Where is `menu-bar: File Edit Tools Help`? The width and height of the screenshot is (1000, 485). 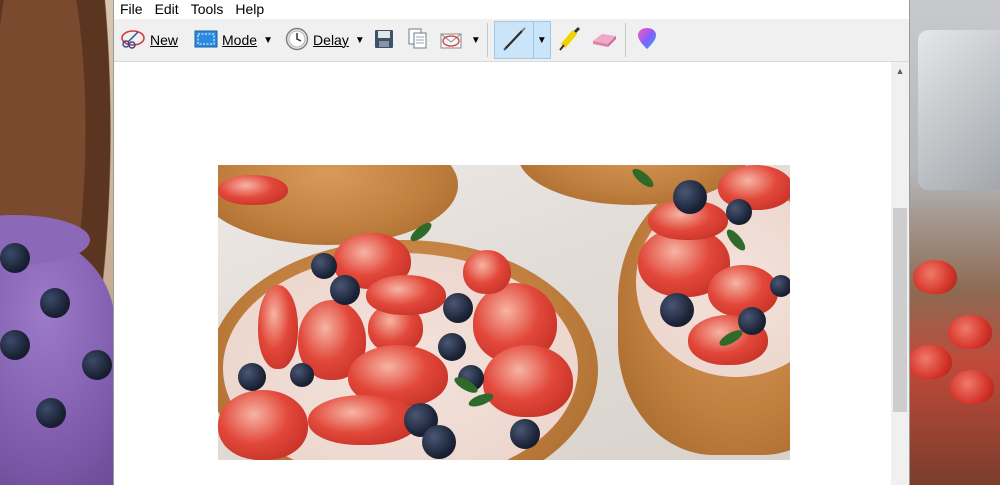
menu-bar: File Edit Tools Help is located at coordinates (511, 9).